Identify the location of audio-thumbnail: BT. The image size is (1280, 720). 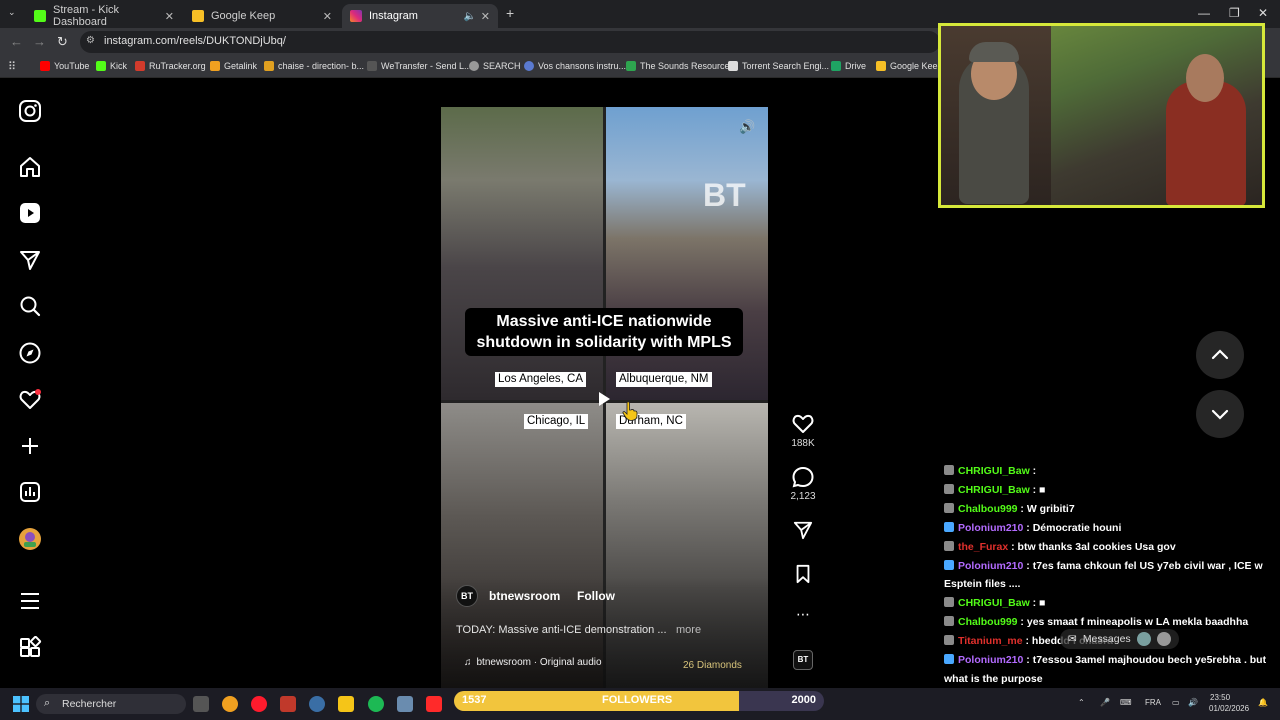
(803, 660).